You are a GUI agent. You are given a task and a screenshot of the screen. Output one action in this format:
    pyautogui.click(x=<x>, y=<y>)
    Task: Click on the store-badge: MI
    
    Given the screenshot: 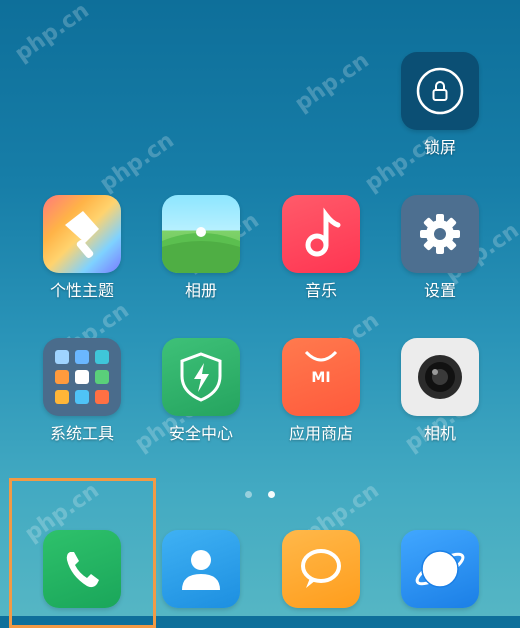 What is the action you would take?
    pyautogui.click(x=321, y=378)
    